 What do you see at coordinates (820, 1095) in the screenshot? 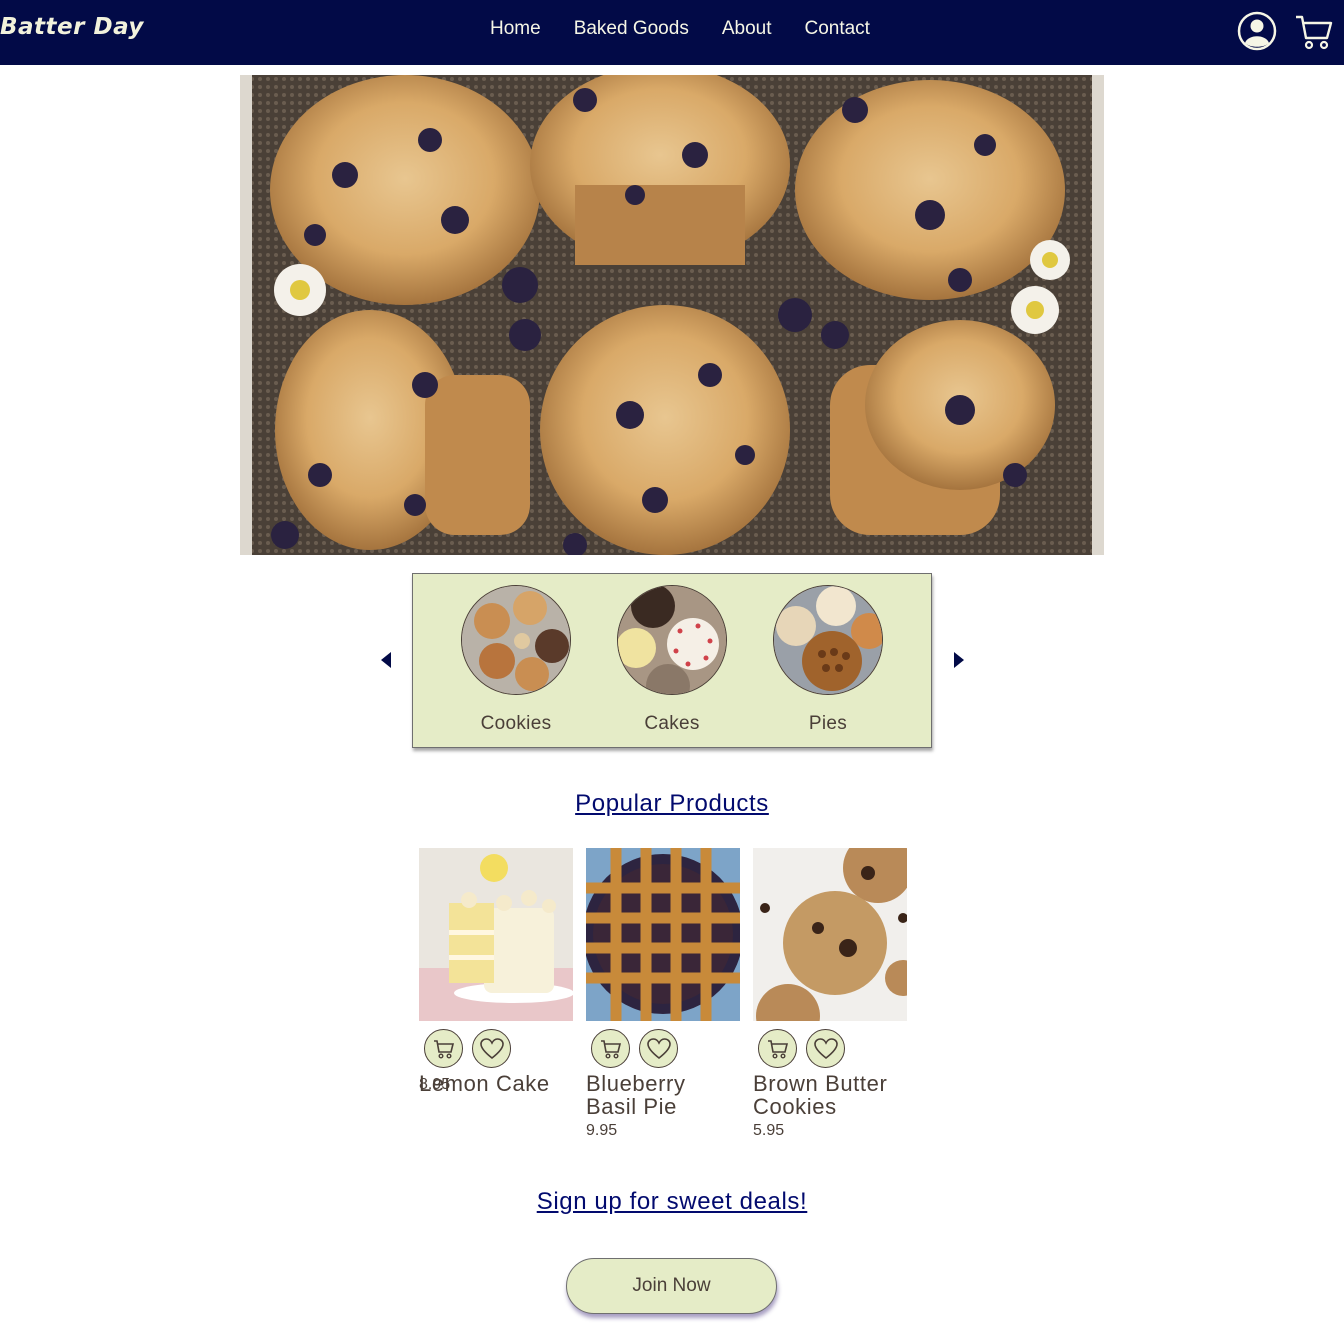
I see `product-name: Brown Butter Cookies` at bounding box center [820, 1095].